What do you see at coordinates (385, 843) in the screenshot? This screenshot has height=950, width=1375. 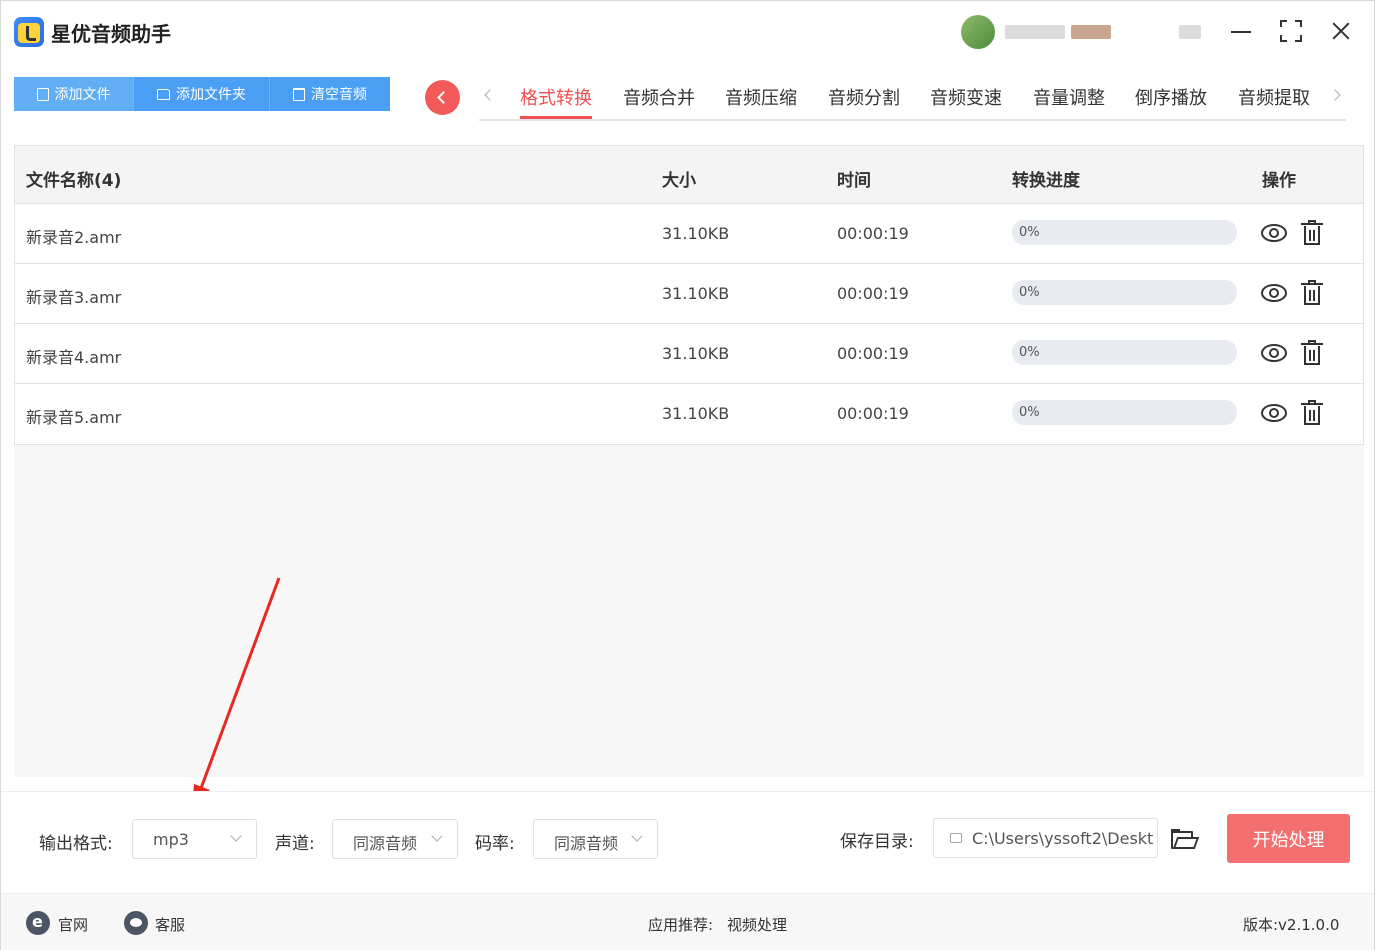 I see `channel-value: 同源音频` at bounding box center [385, 843].